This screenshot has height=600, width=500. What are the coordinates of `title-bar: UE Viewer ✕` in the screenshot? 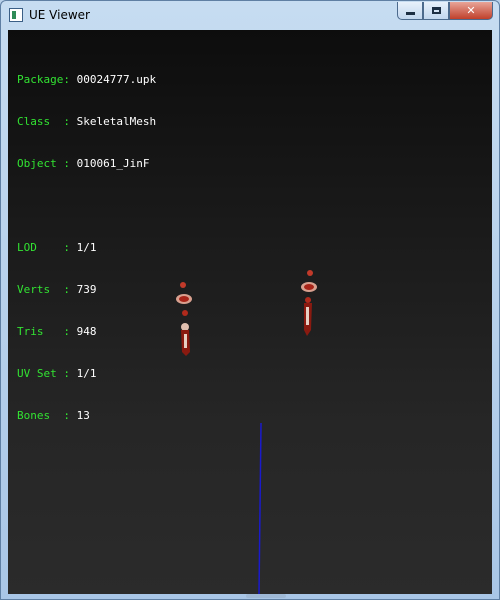 It's located at (250, 15).